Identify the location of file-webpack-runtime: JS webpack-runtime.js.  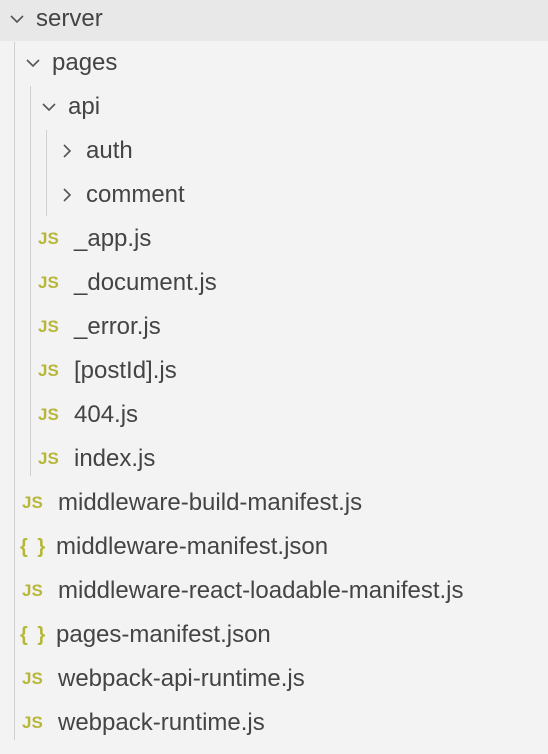
(274, 723).